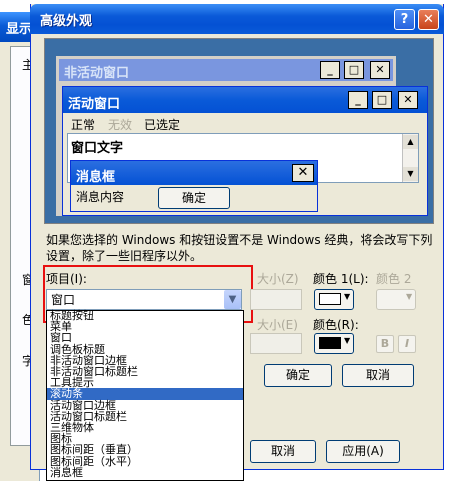 This screenshot has width=464, height=481. I want to click on size-label: 大小(Z), so click(278, 279).